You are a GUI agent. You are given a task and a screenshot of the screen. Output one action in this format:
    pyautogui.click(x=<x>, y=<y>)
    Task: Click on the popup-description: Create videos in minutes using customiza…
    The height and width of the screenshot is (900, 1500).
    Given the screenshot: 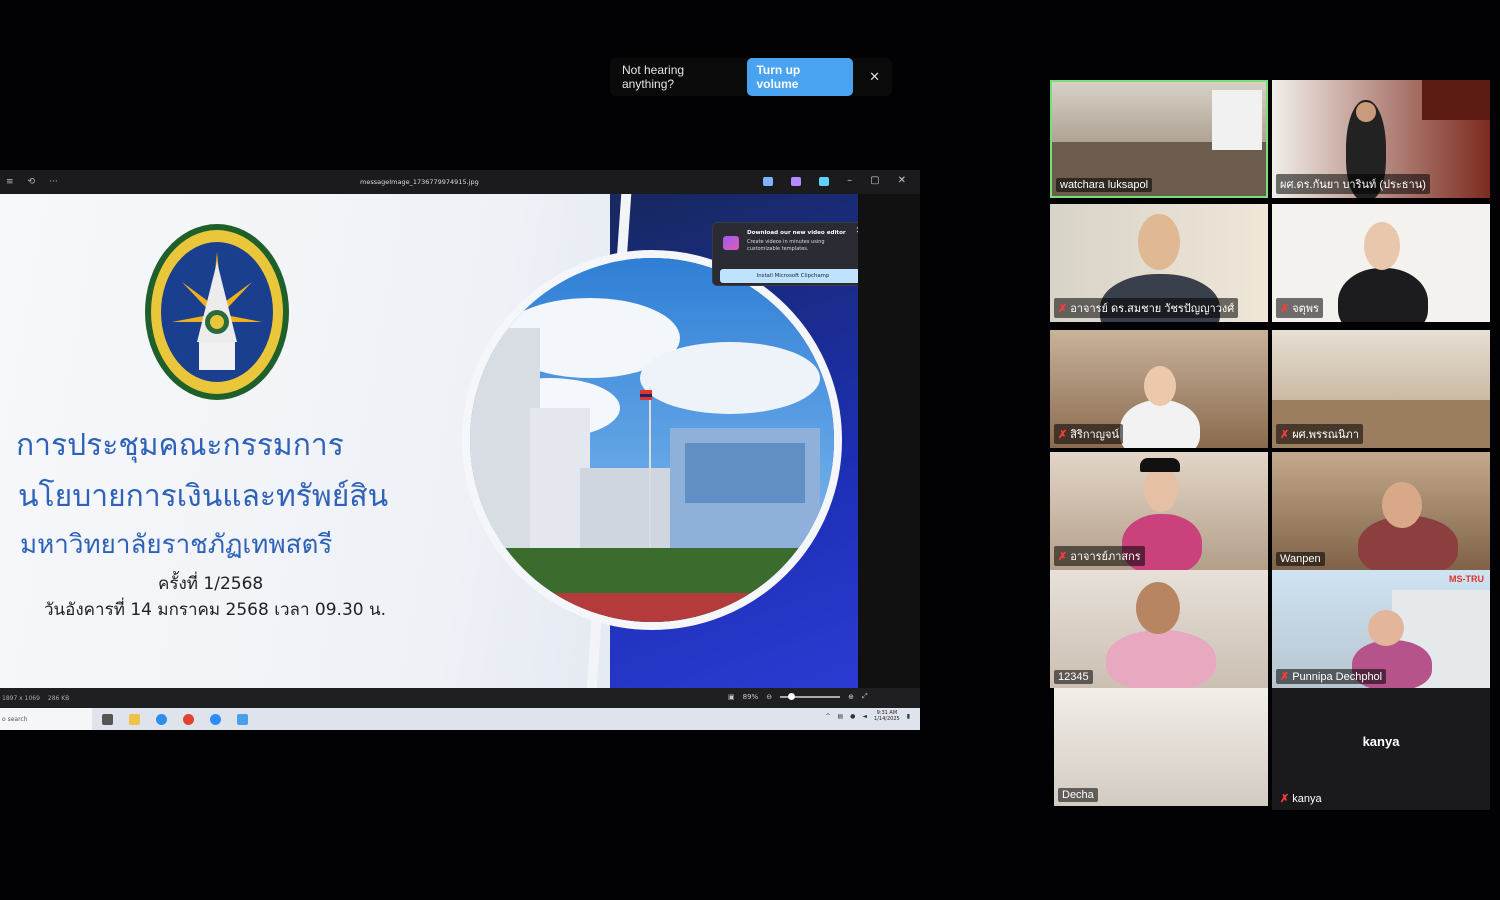 What is the action you would take?
    pyautogui.click(x=786, y=245)
    